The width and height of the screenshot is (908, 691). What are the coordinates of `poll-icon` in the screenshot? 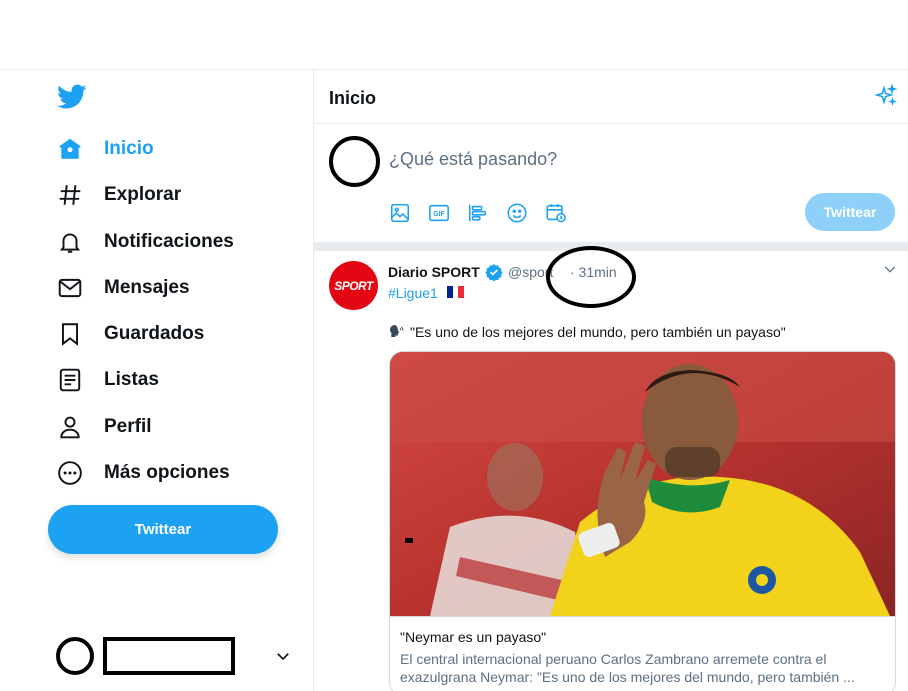 It's located at (486, 213).